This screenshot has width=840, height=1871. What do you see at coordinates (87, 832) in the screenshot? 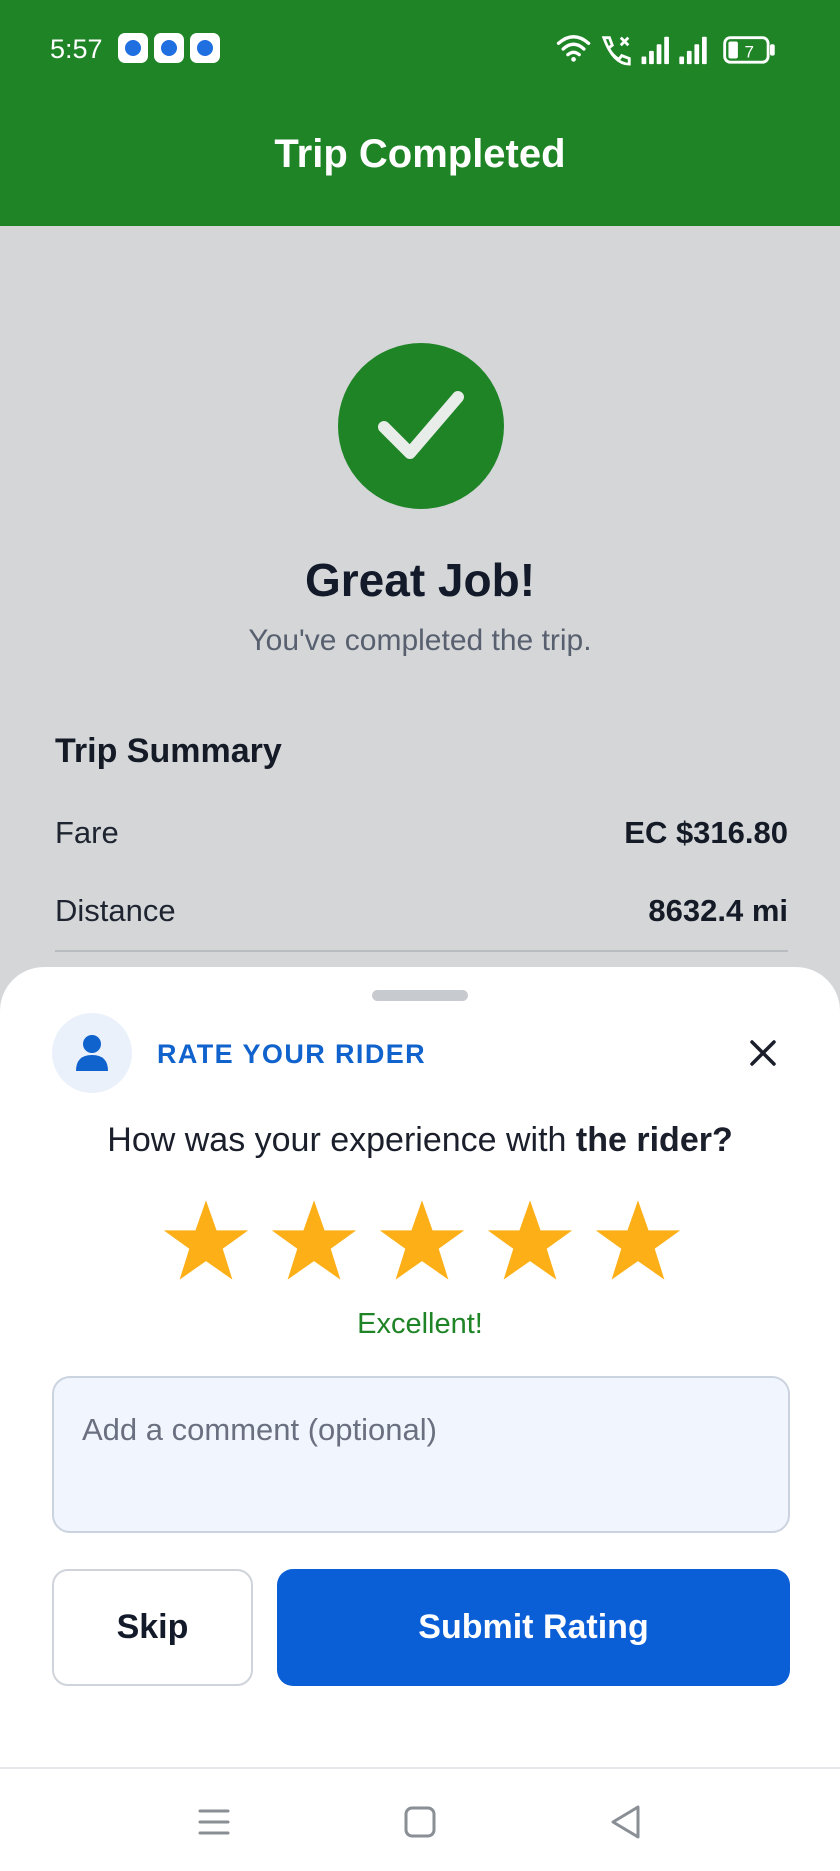
I see `fare-label: Fare` at bounding box center [87, 832].